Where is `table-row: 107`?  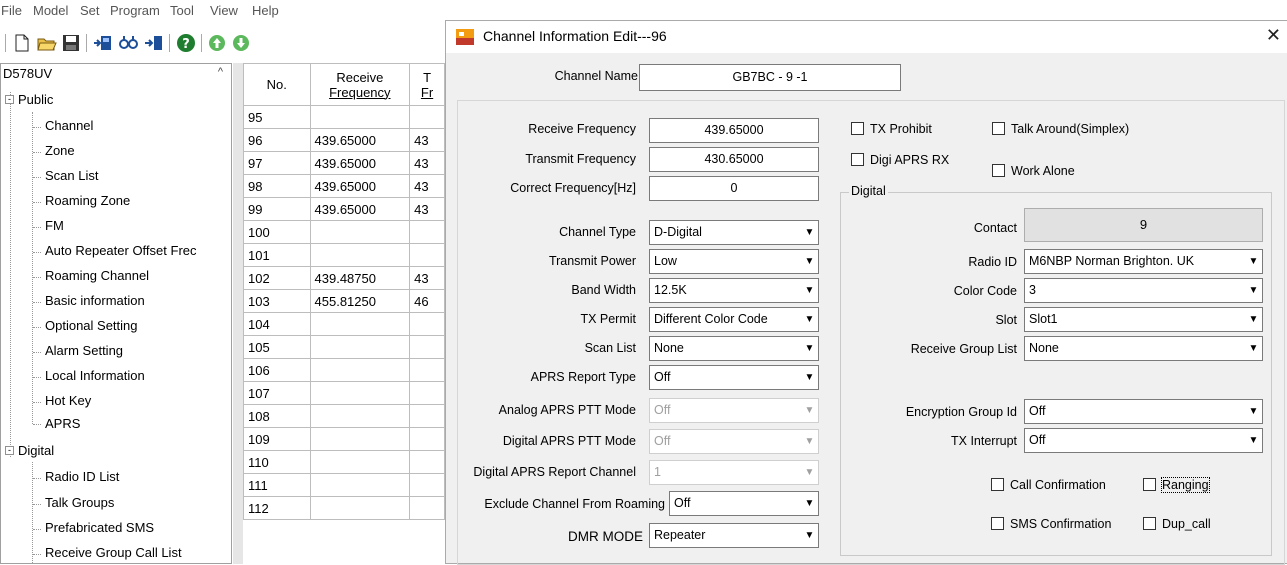 table-row: 107 is located at coordinates (344, 393).